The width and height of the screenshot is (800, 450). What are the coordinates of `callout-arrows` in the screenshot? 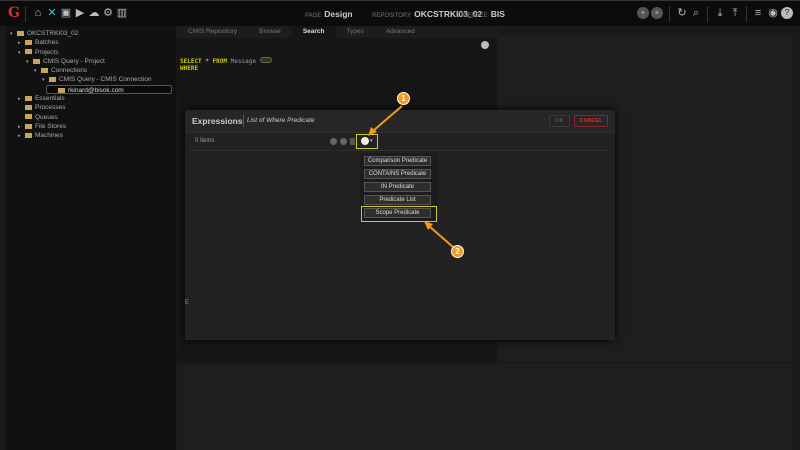 It's located at (411, 176).